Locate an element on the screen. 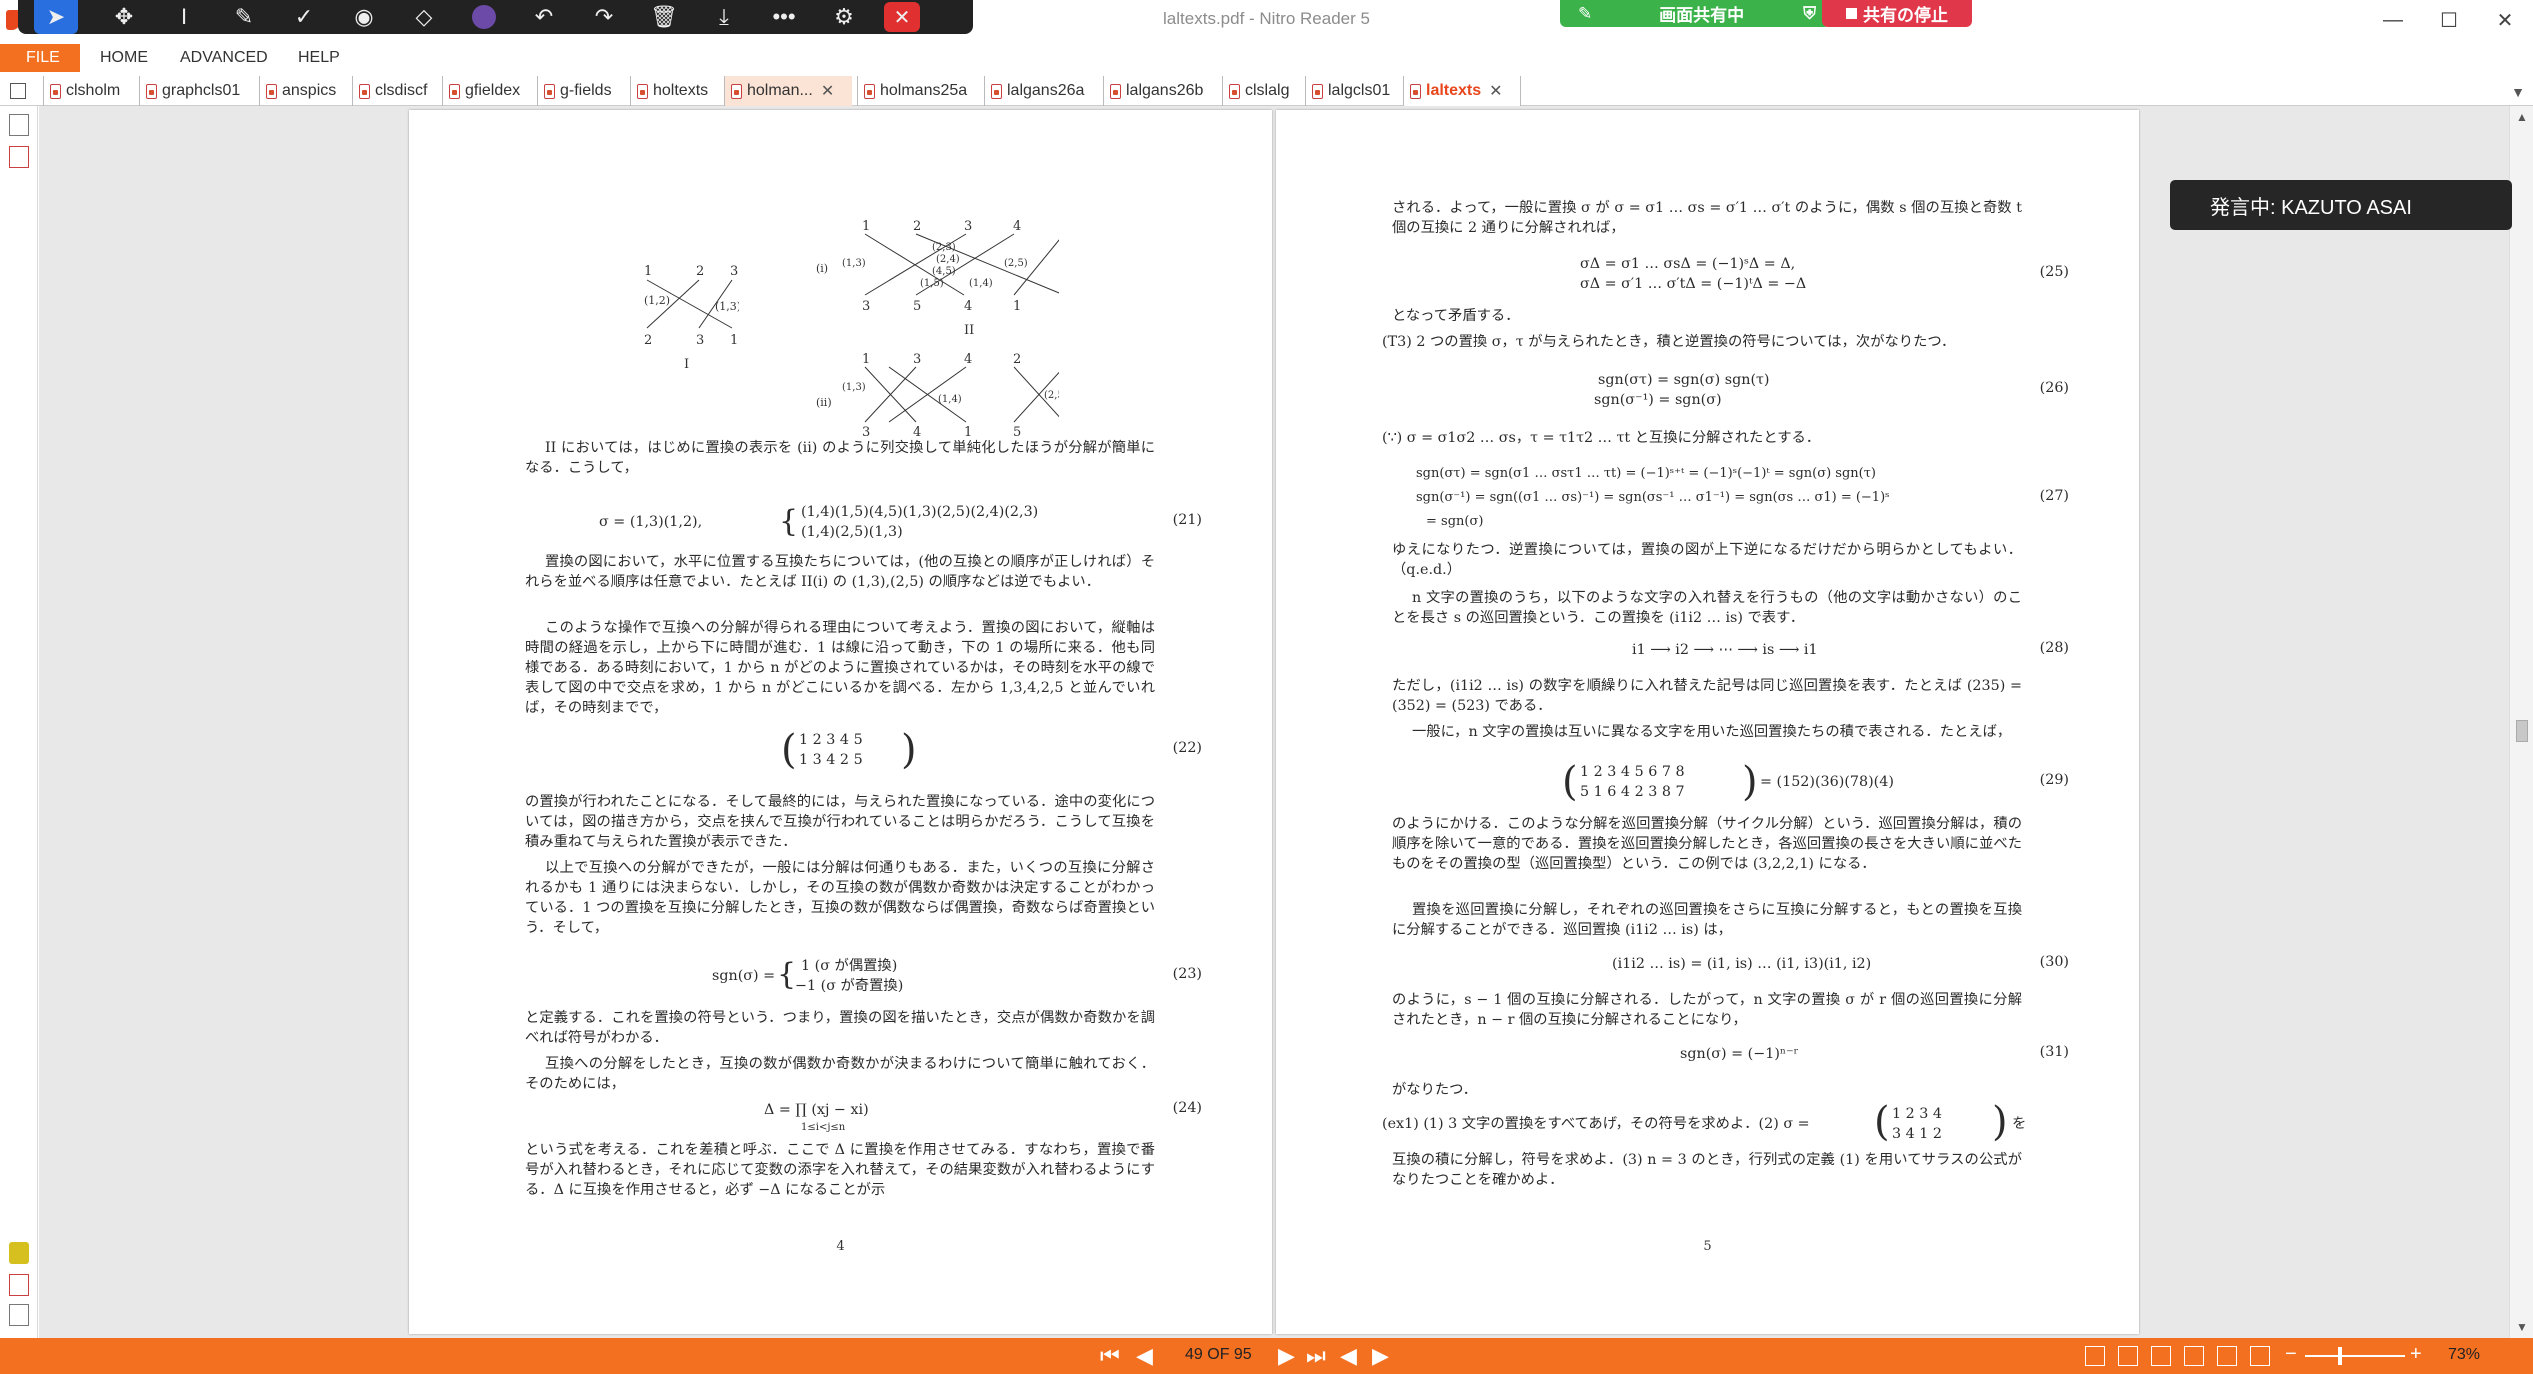  tab-laltexts: laltexts ✕ is located at coordinates (1462, 91).